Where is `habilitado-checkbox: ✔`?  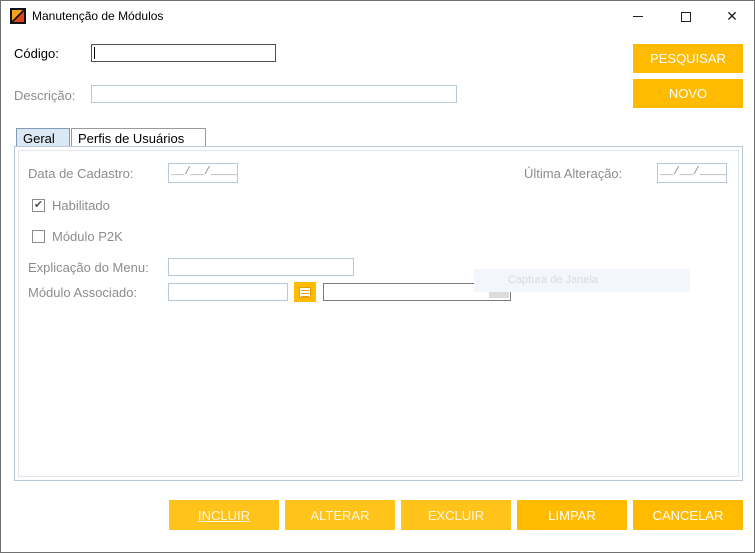
habilitado-checkbox: ✔ is located at coordinates (38, 205).